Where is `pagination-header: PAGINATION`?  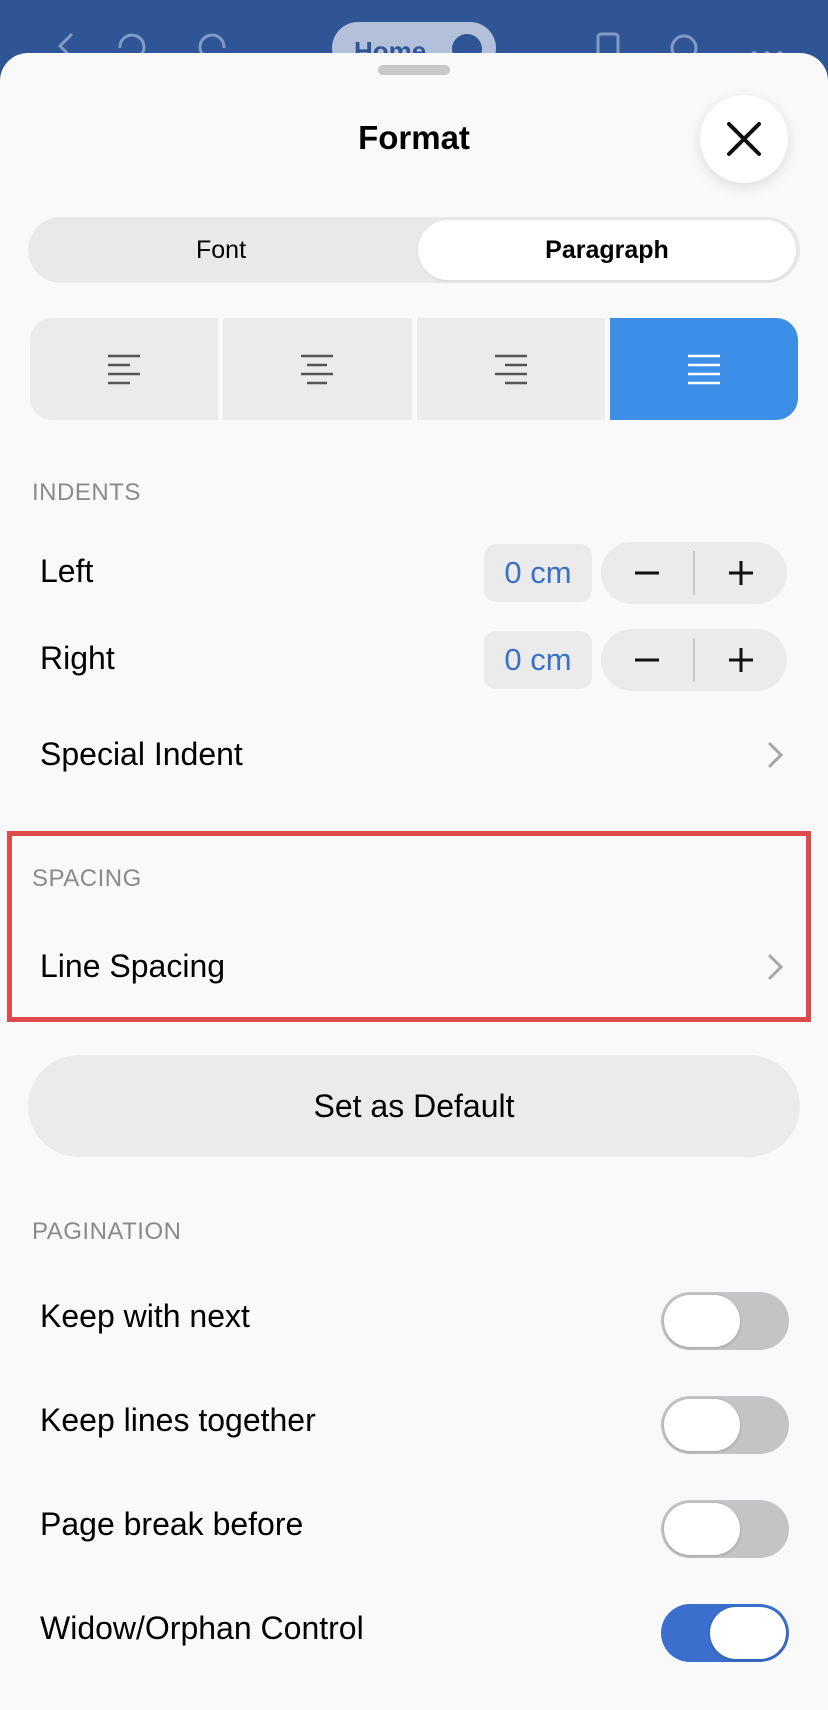 pagination-header: PAGINATION is located at coordinates (107, 1231).